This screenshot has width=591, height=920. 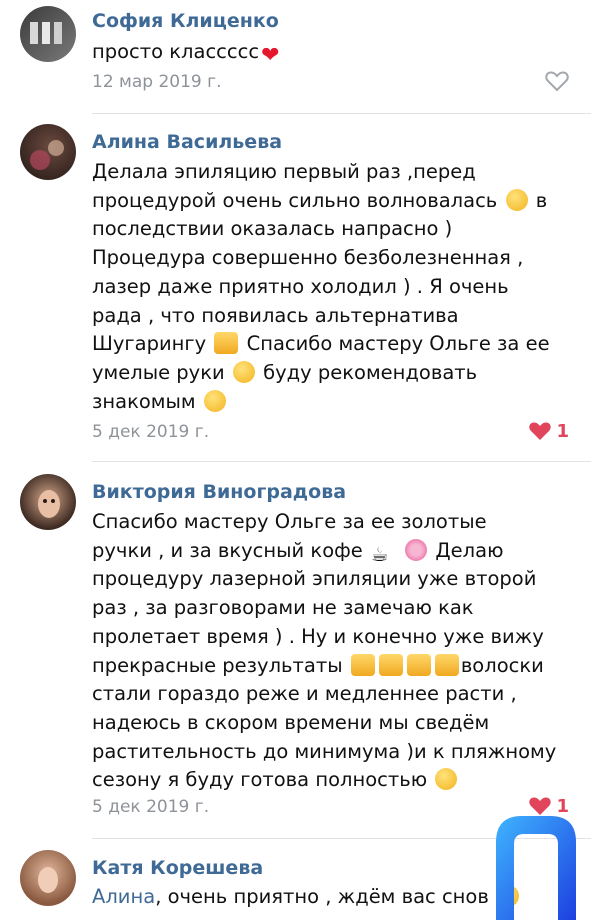 I want to click on comment-text-line: , очень приятно , ждём вас снов, so click(x=322, y=896).